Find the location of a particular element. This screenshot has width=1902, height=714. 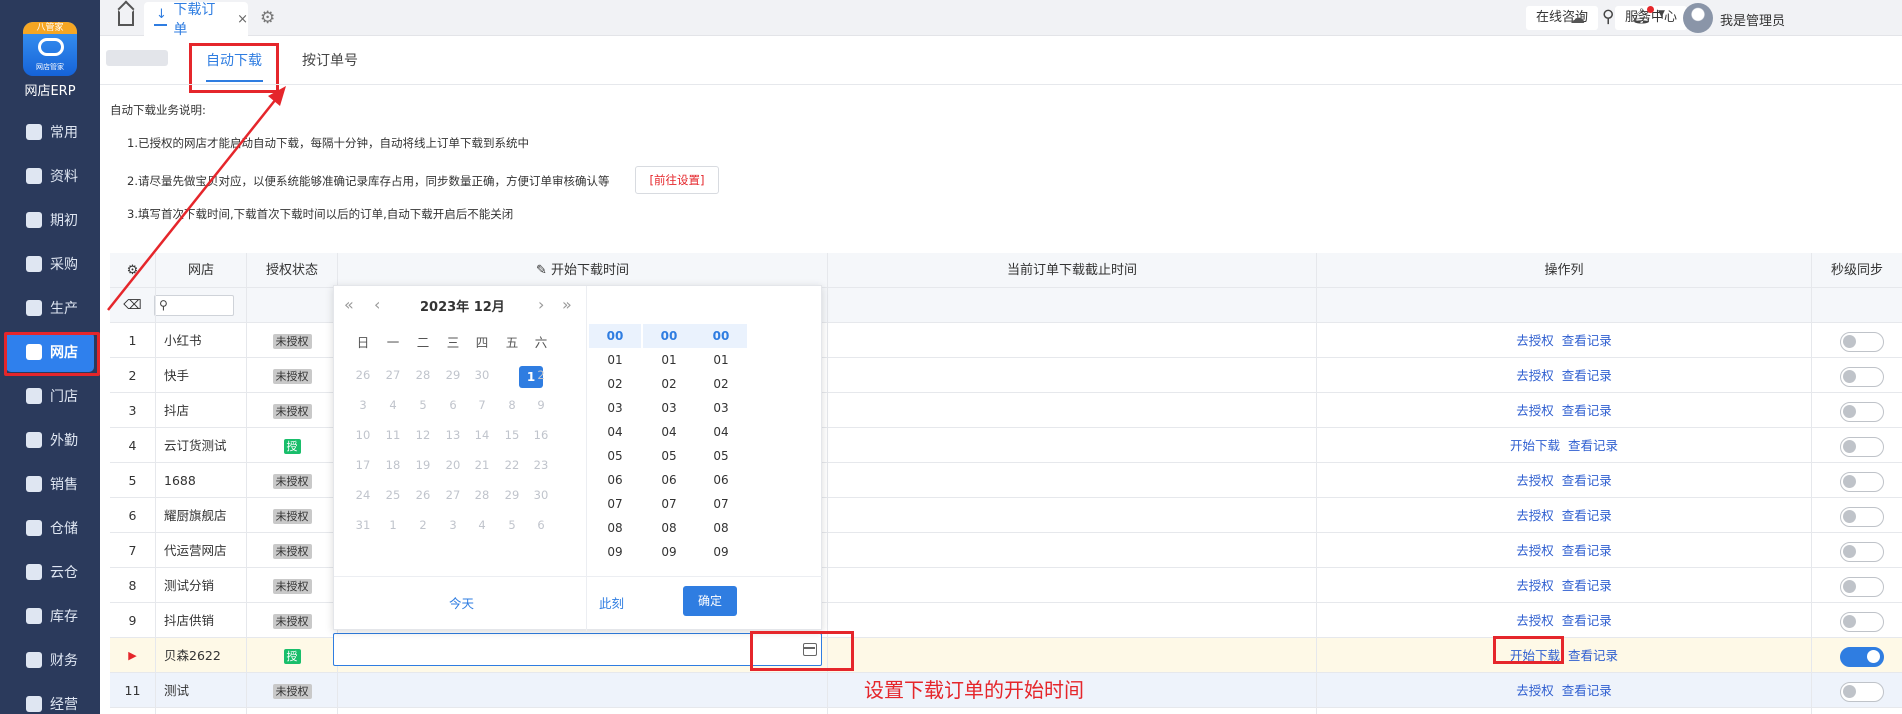

sidebar-item-1: 资料 is located at coordinates (50, 176).